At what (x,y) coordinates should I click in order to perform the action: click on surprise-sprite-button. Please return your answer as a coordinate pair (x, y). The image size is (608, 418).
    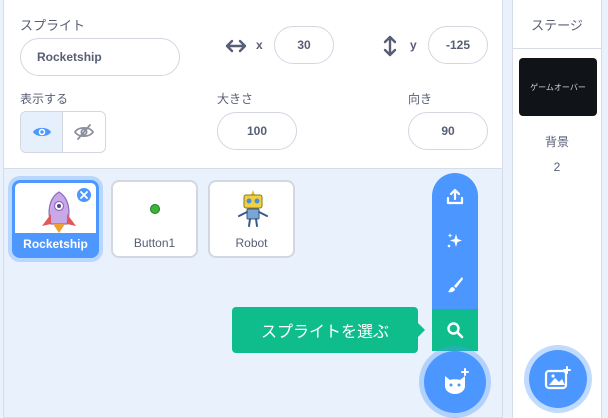
    Looking at the image, I should click on (455, 241).